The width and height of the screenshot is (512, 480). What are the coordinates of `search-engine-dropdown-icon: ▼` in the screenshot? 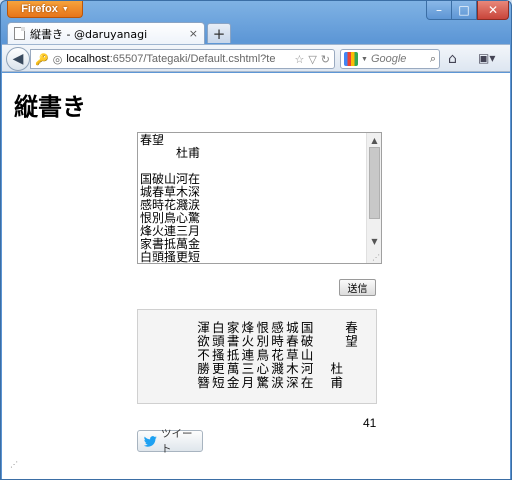 It's located at (364, 59).